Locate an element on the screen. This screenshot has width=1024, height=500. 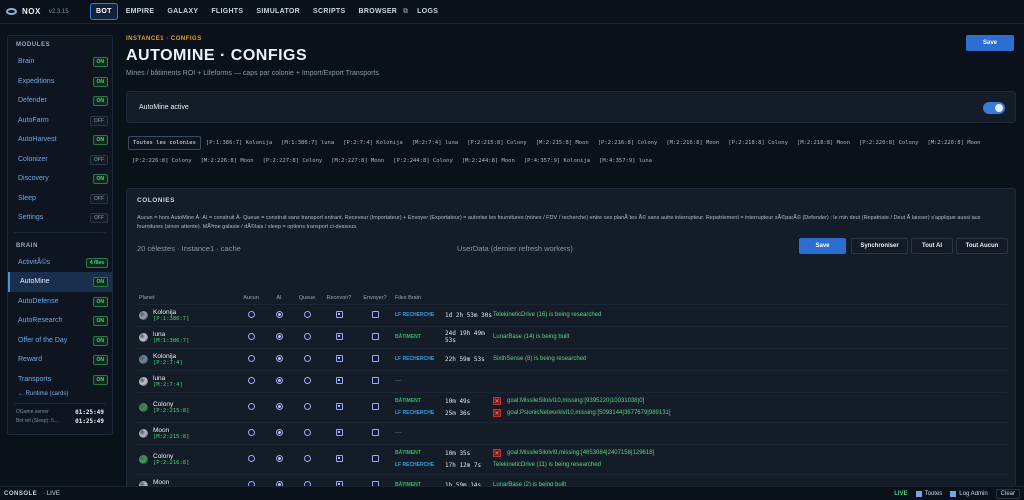
planet-name: Moon is located at coordinates (161, 482).